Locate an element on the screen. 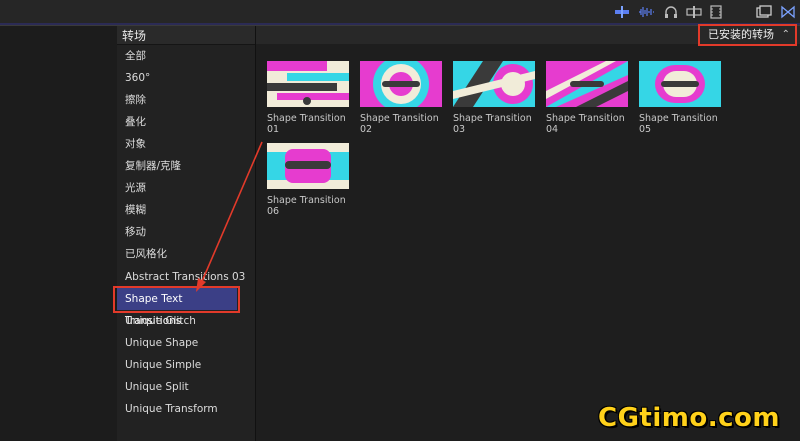  transition-label: Shape Transition 03 is located at coordinates (492, 124).